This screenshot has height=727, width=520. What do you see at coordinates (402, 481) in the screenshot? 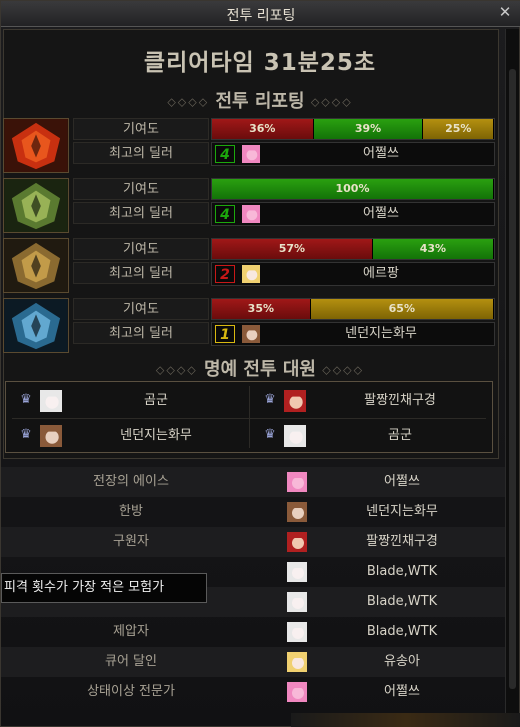
I see `award-player-name: 어쩔쓰` at bounding box center [402, 481].